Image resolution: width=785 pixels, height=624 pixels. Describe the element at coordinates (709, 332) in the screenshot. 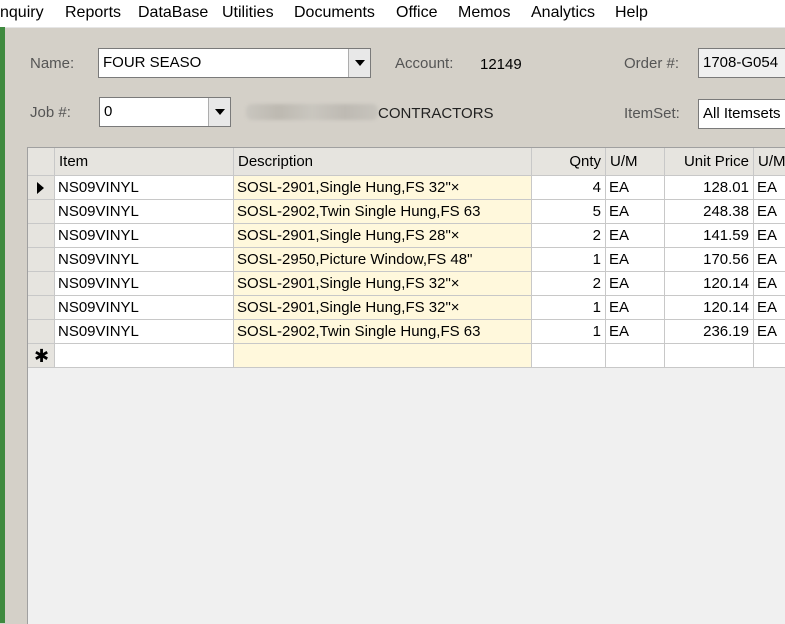

I see `cell-unit-price: 236.19` at that location.